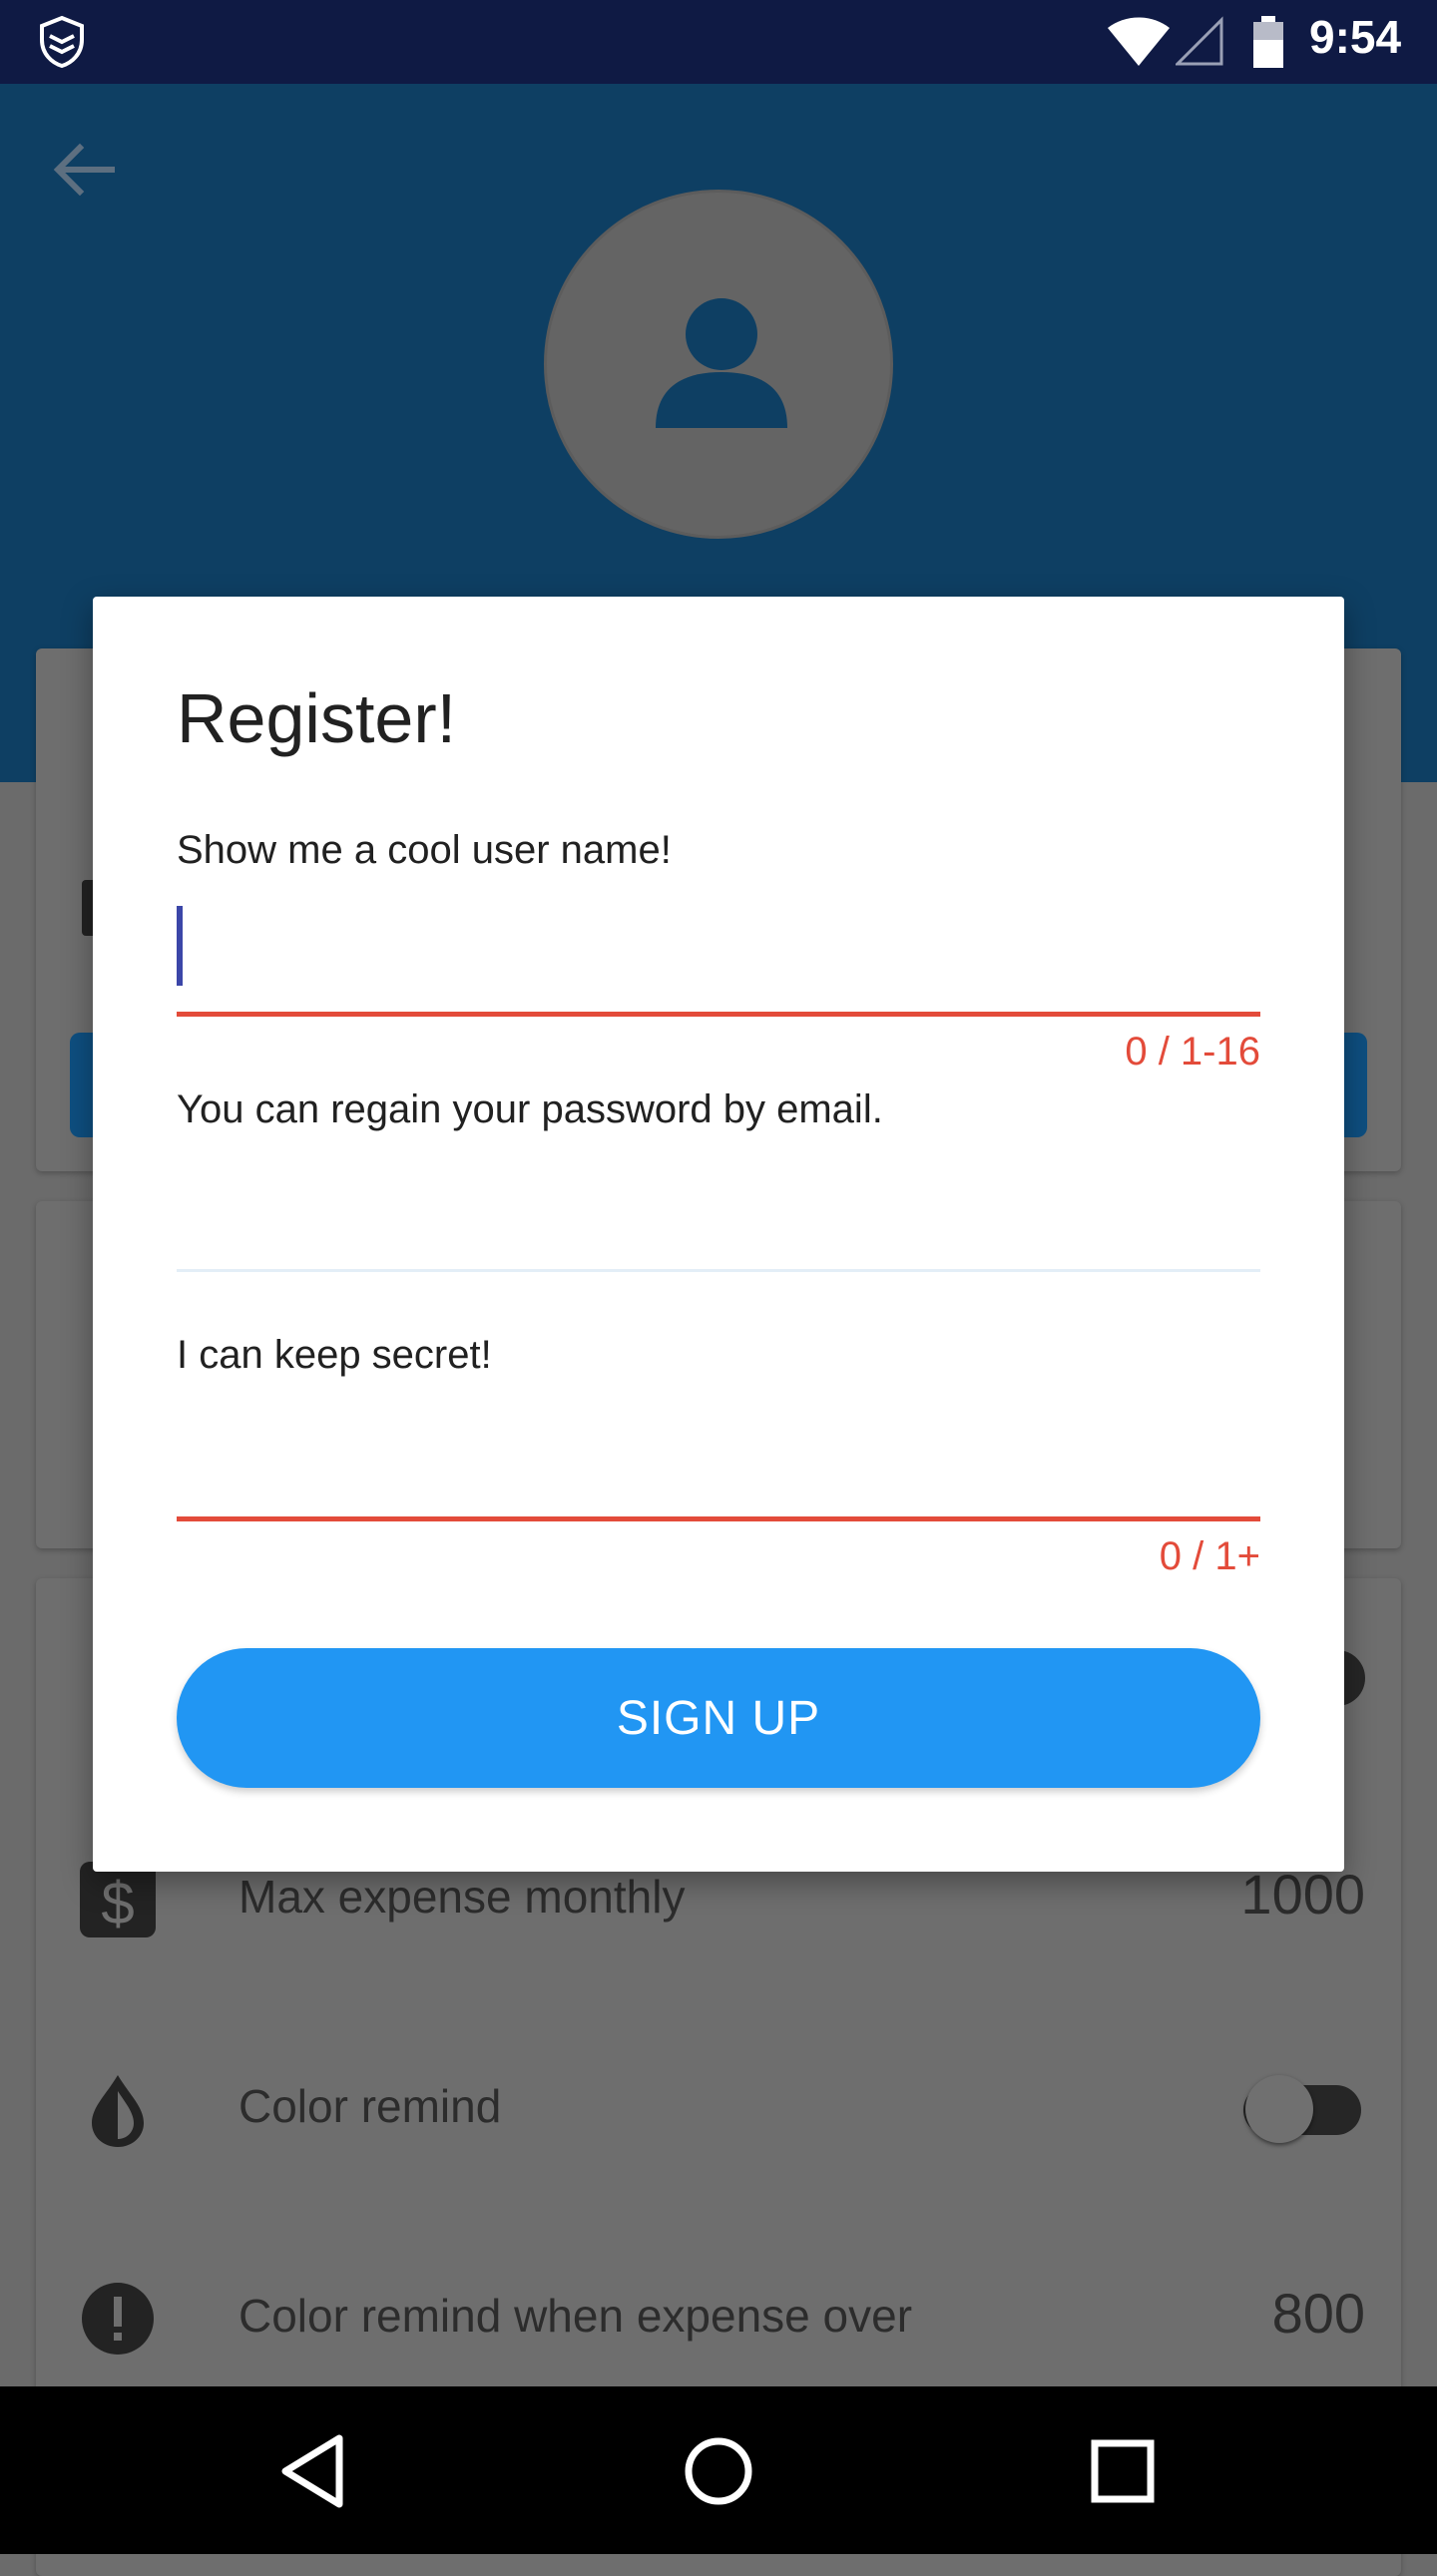  Describe the element at coordinates (718, 1452) in the screenshot. I see `password-input` at that location.